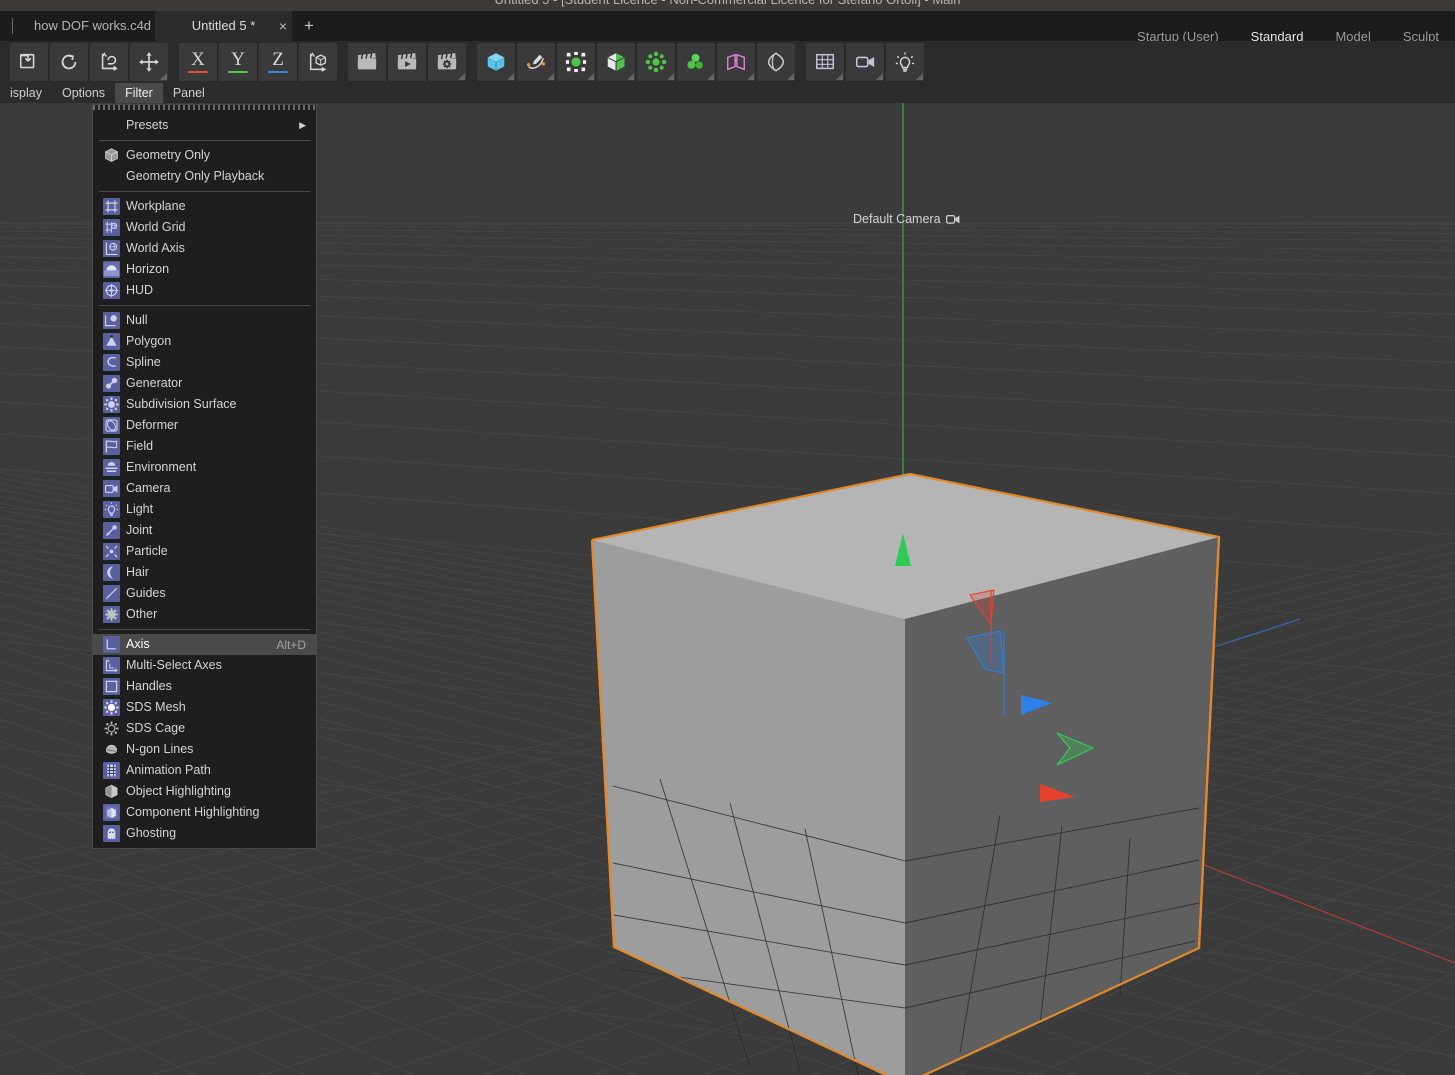  What do you see at coordinates (952, 219) in the screenshot?
I see `camera-icon` at bounding box center [952, 219].